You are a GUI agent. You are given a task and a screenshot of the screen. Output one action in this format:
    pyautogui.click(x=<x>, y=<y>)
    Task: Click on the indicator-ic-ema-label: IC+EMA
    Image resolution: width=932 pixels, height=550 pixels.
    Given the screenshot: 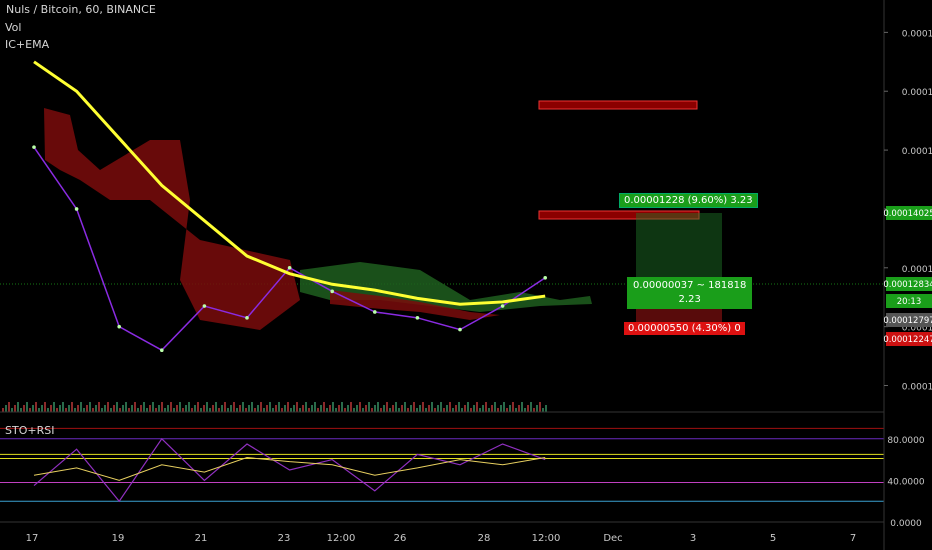 What is the action you would take?
    pyautogui.click(x=27, y=44)
    